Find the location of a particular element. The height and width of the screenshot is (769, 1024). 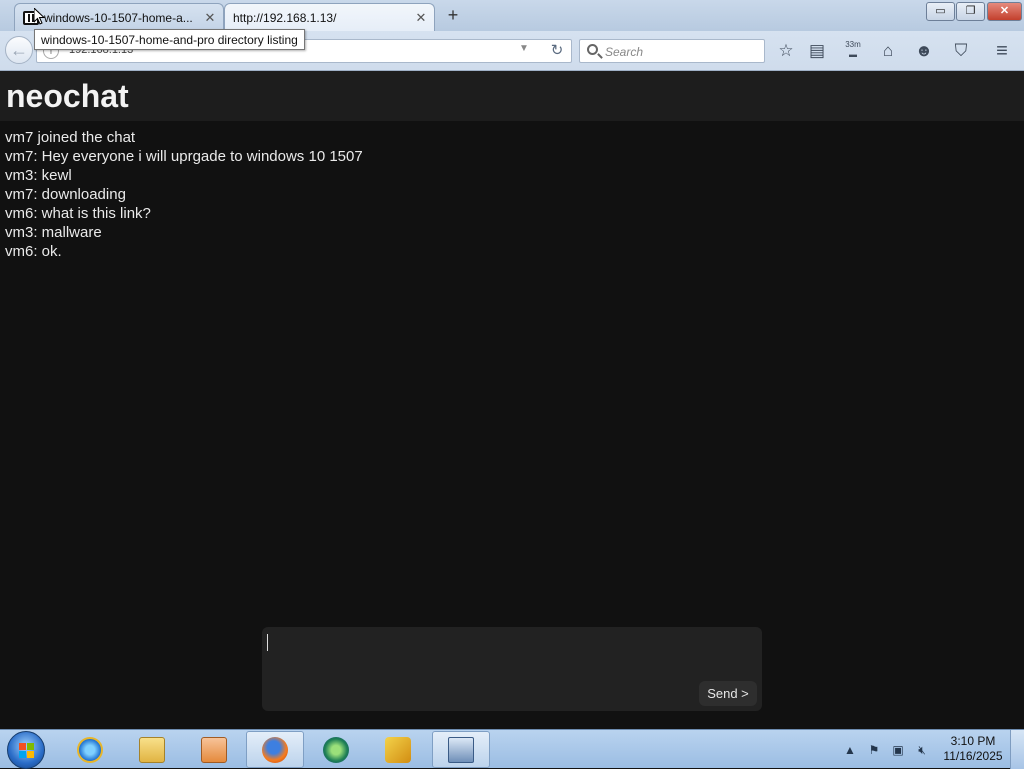

taskbar-clock: 3:10 PM 11/16/2025 is located at coordinates (973, 749).